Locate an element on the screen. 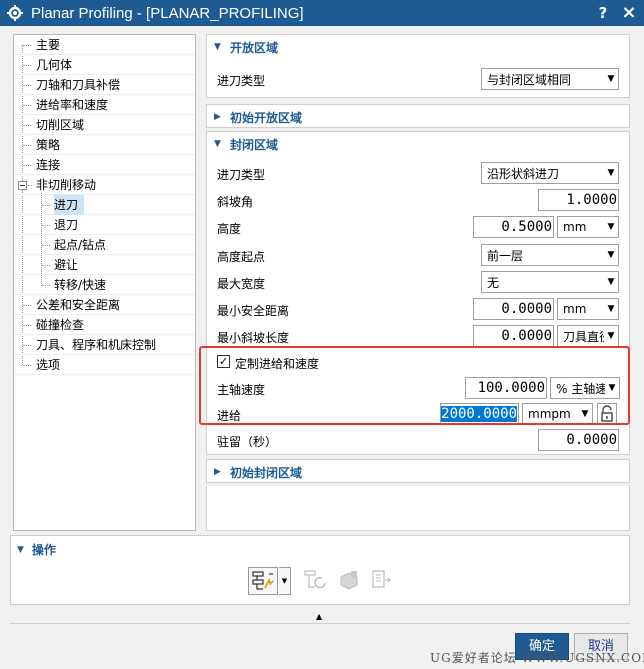  field-label: 进刀类型 is located at coordinates (241, 81).